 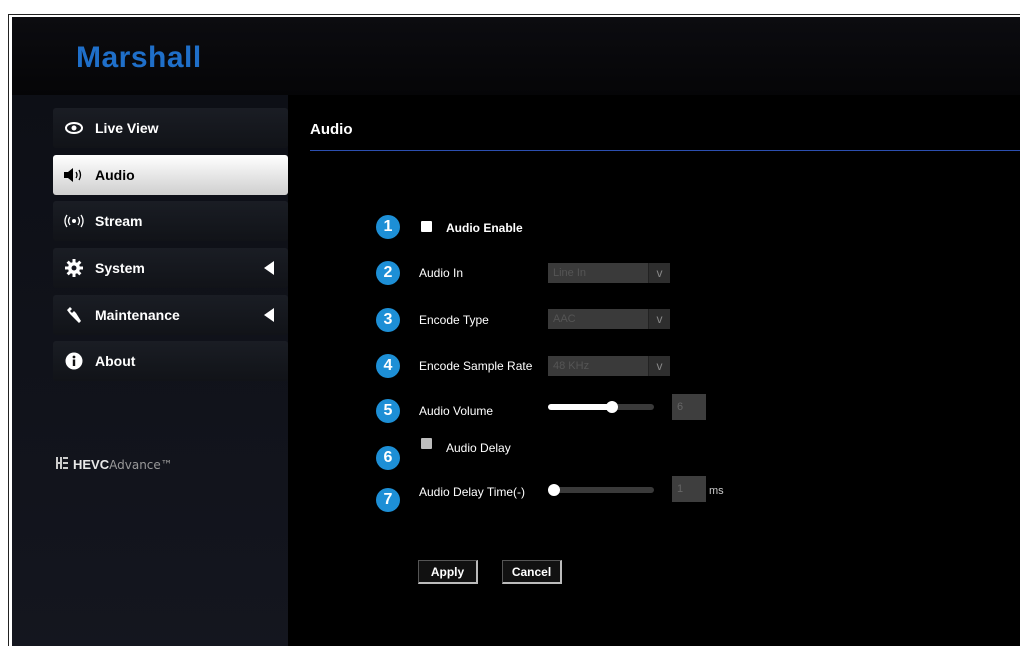 What do you see at coordinates (426, 443) in the screenshot?
I see `audio-delay-checkbox` at bounding box center [426, 443].